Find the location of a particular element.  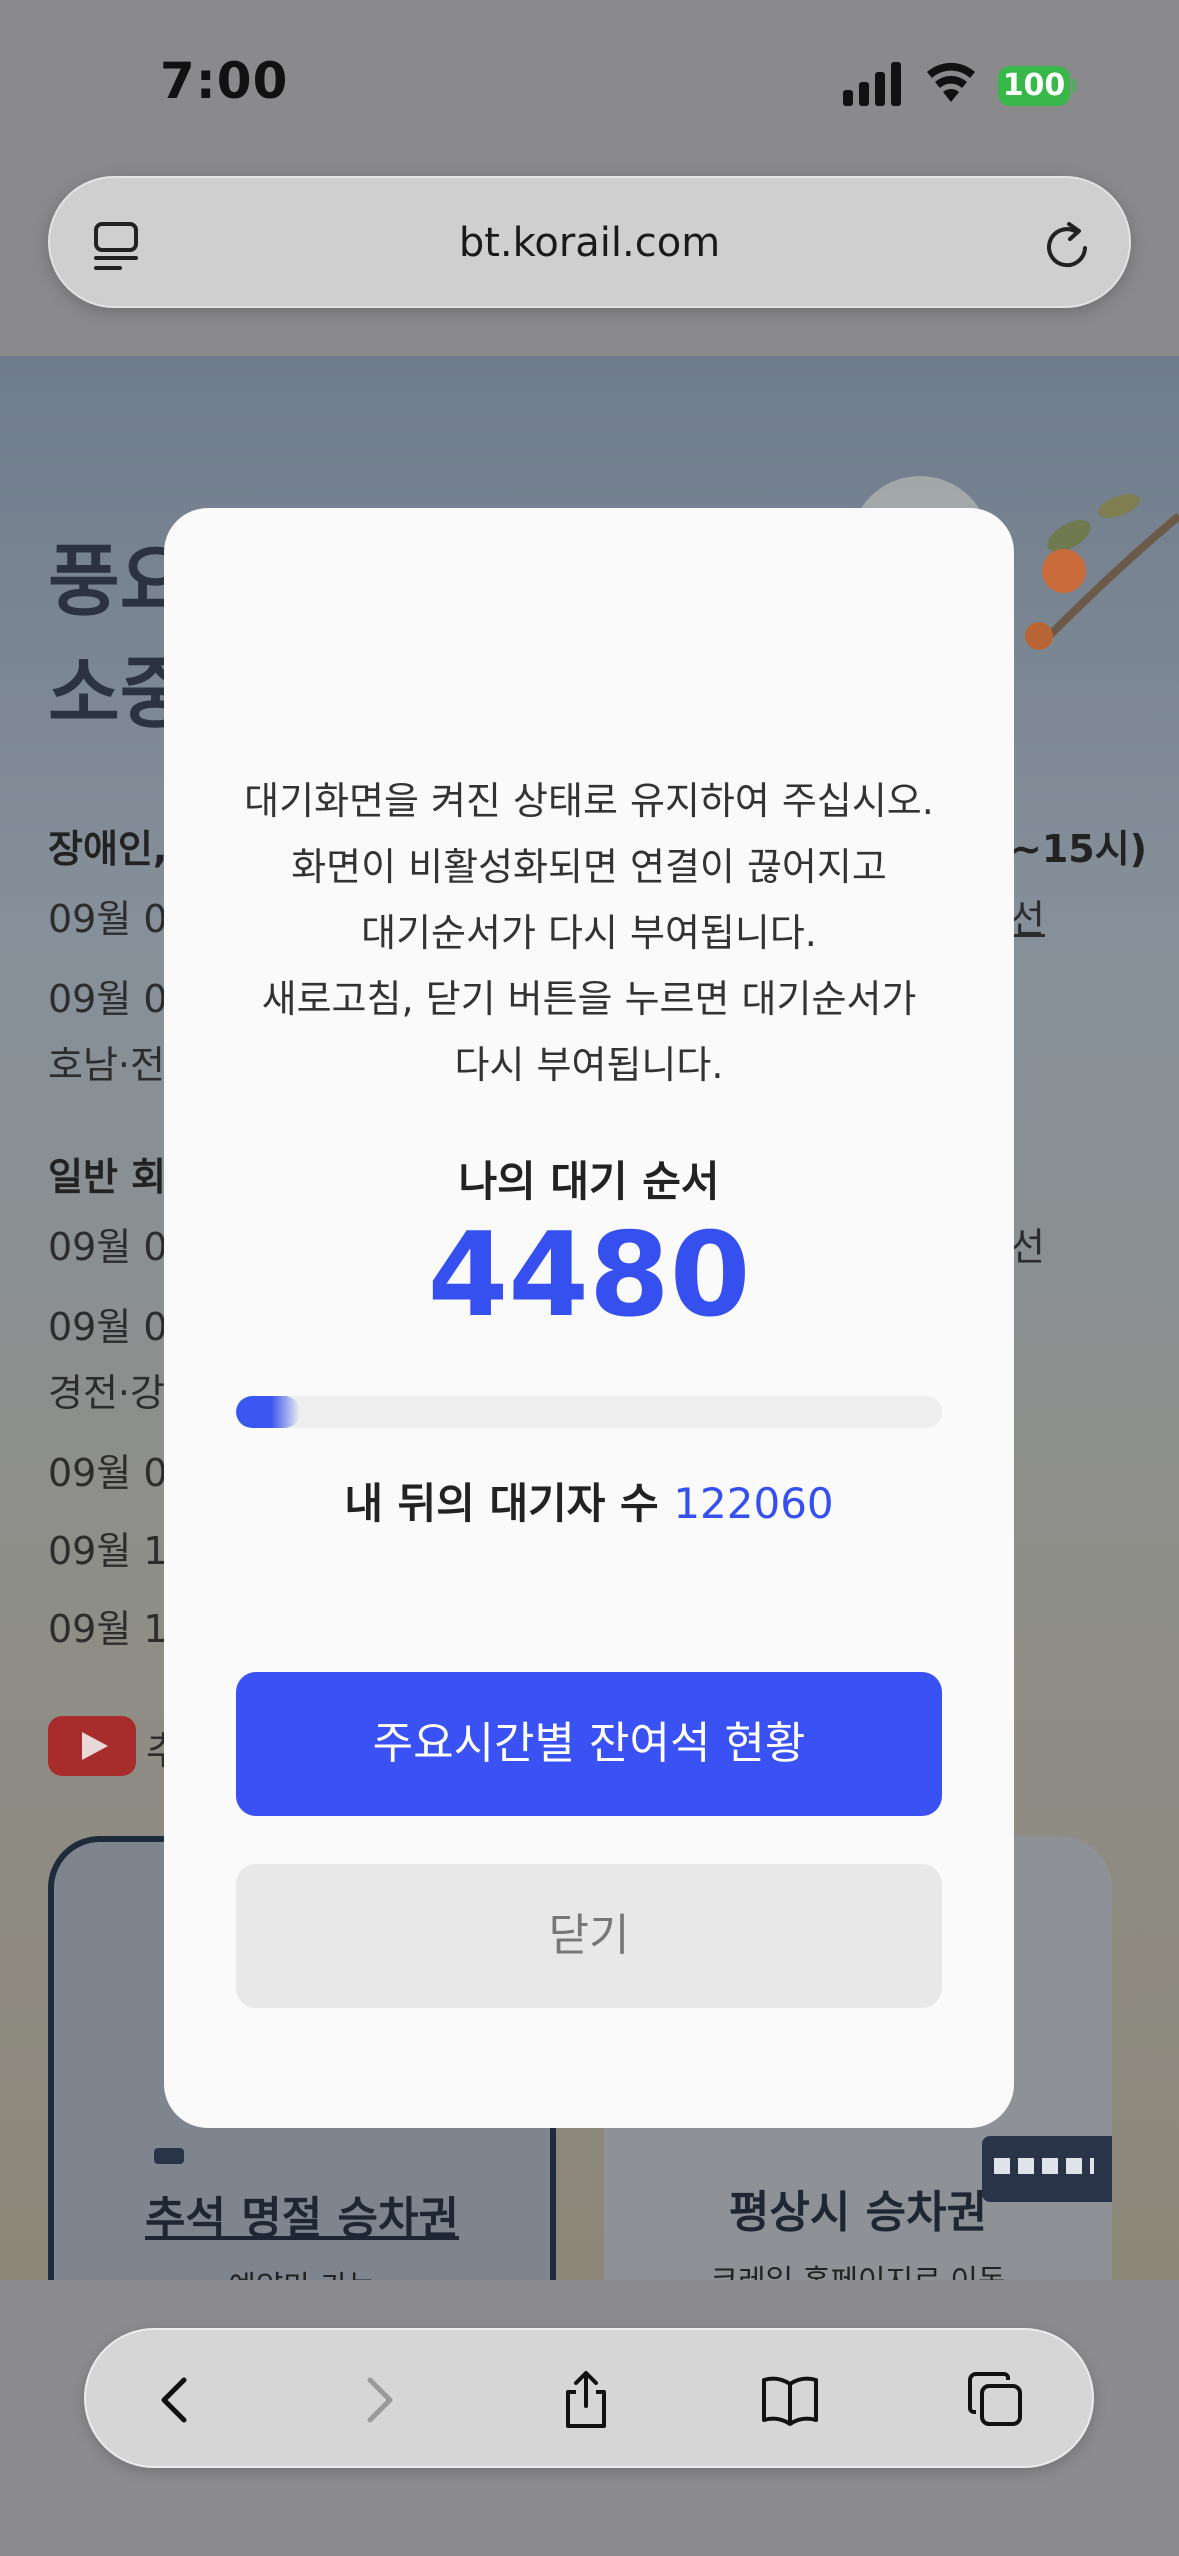

browser-toolbar is located at coordinates (589, 2398).